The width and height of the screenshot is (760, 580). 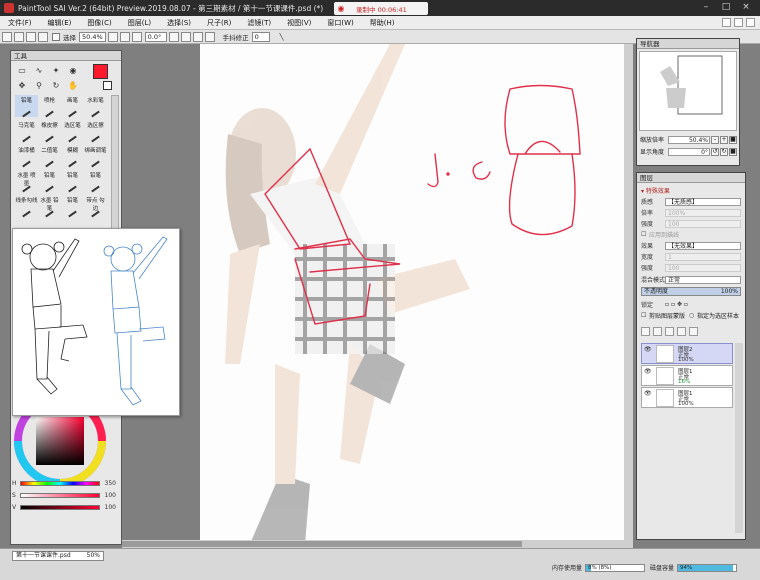 I want to click on nav-rotate-left-button: ↺, so click(x=715, y=151).